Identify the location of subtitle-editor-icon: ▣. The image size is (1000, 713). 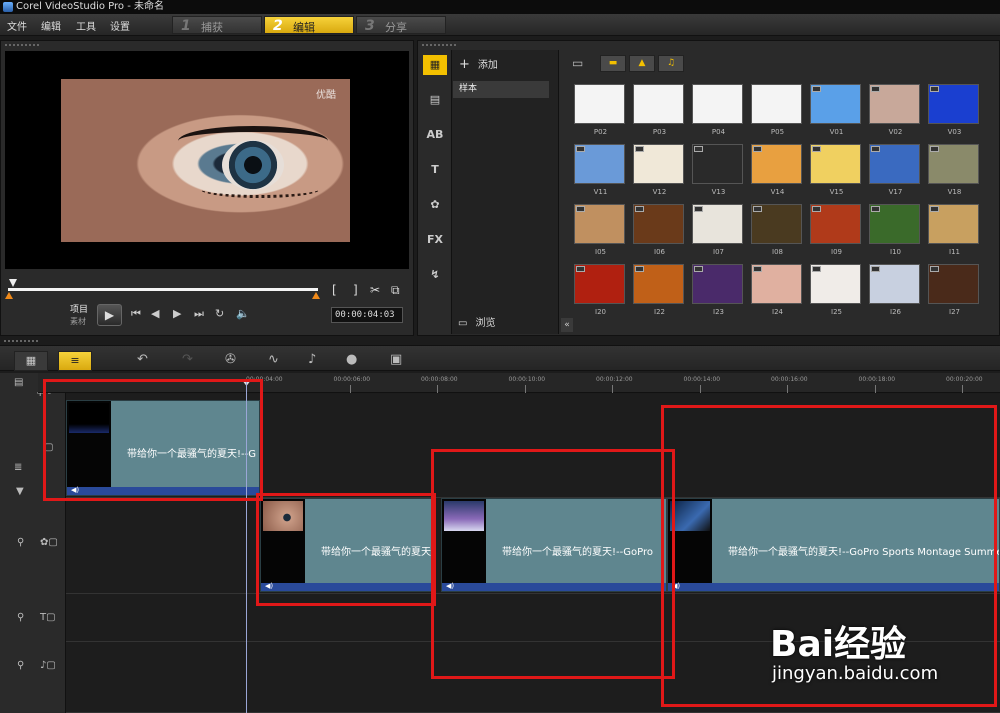
(396, 359).